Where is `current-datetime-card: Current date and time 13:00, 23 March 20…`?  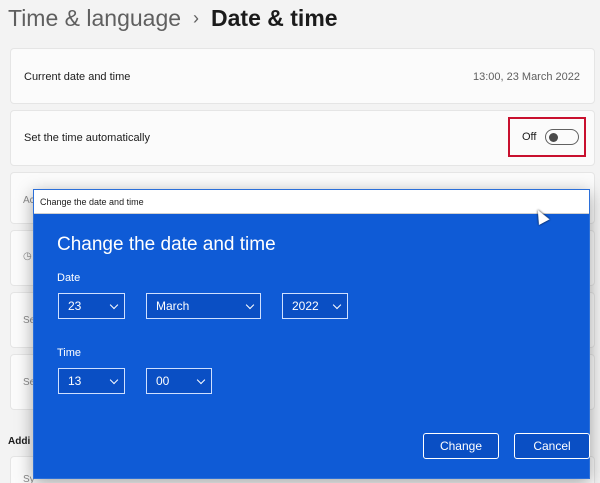 current-datetime-card: Current date and time 13:00, 23 March 20… is located at coordinates (302, 76).